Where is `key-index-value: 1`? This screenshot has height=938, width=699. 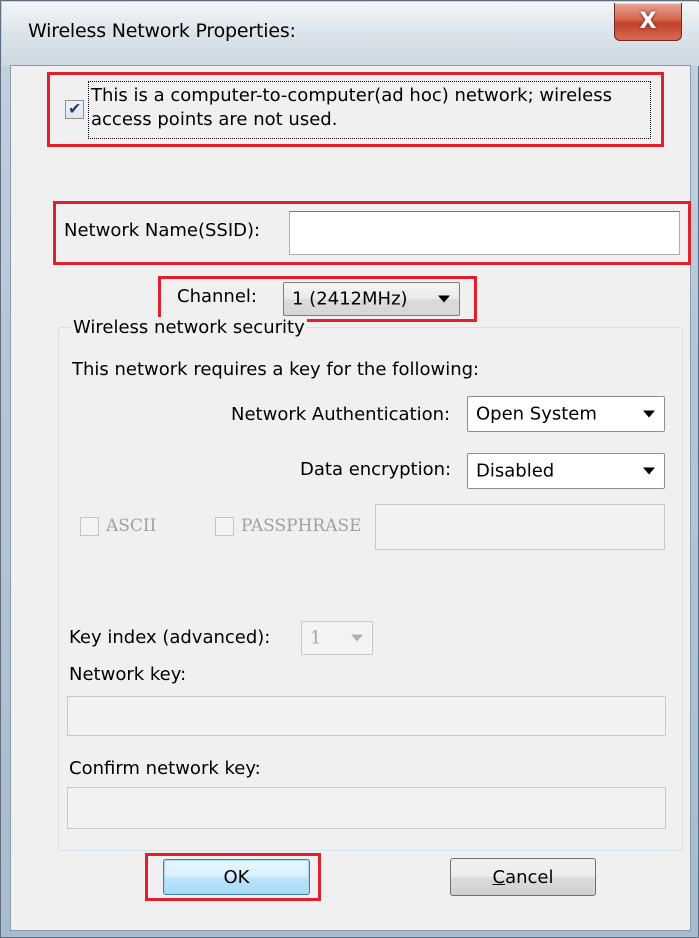
key-index-value: 1 is located at coordinates (316, 638).